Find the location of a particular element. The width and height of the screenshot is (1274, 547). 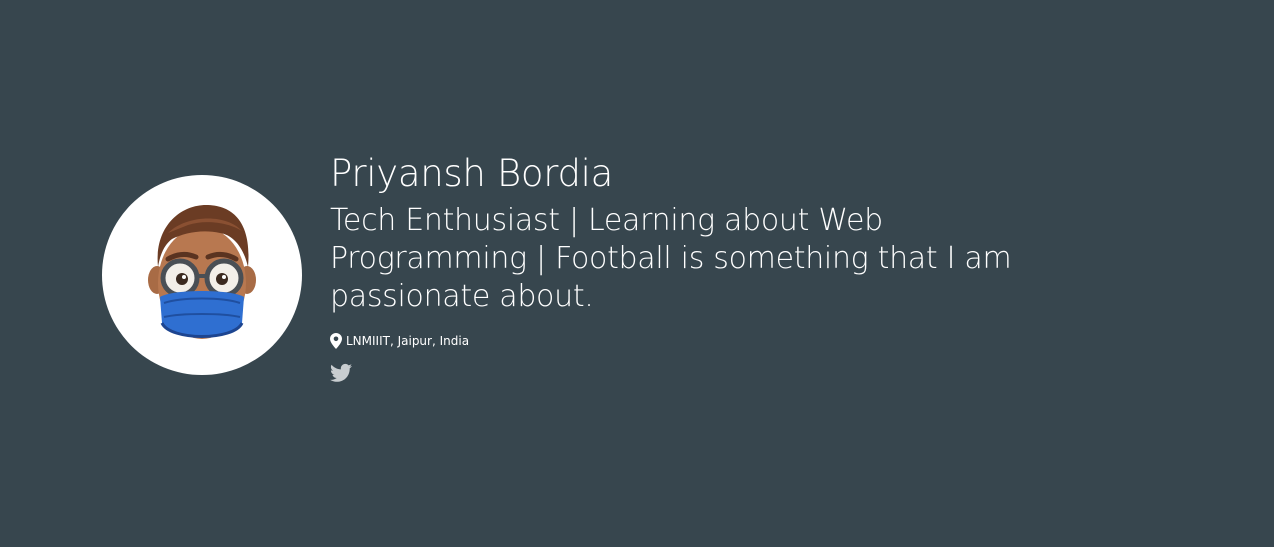

profile-name: Priyansh Bordia is located at coordinates (472, 173).